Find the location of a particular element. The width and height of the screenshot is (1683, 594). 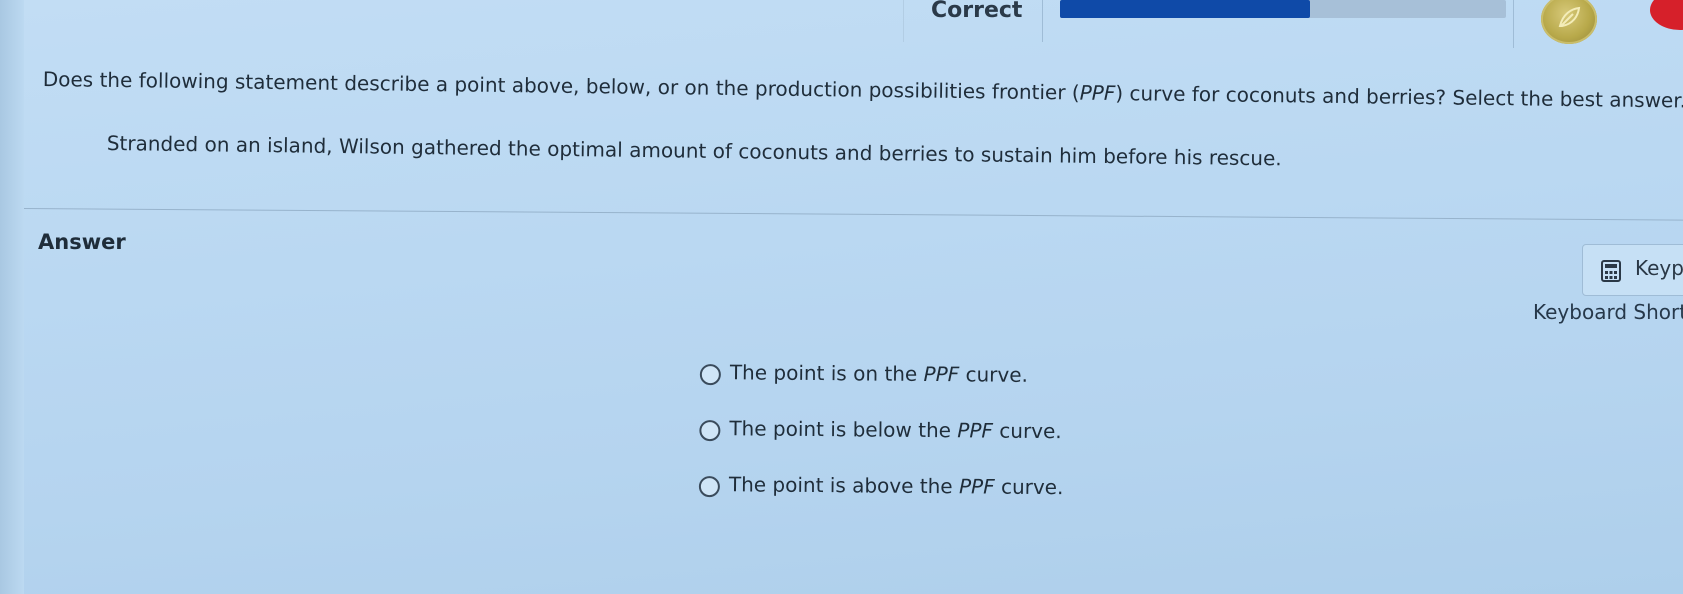

keyboard-shortcuts-link: Keyboard Short is located at coordinates (1608, 312).